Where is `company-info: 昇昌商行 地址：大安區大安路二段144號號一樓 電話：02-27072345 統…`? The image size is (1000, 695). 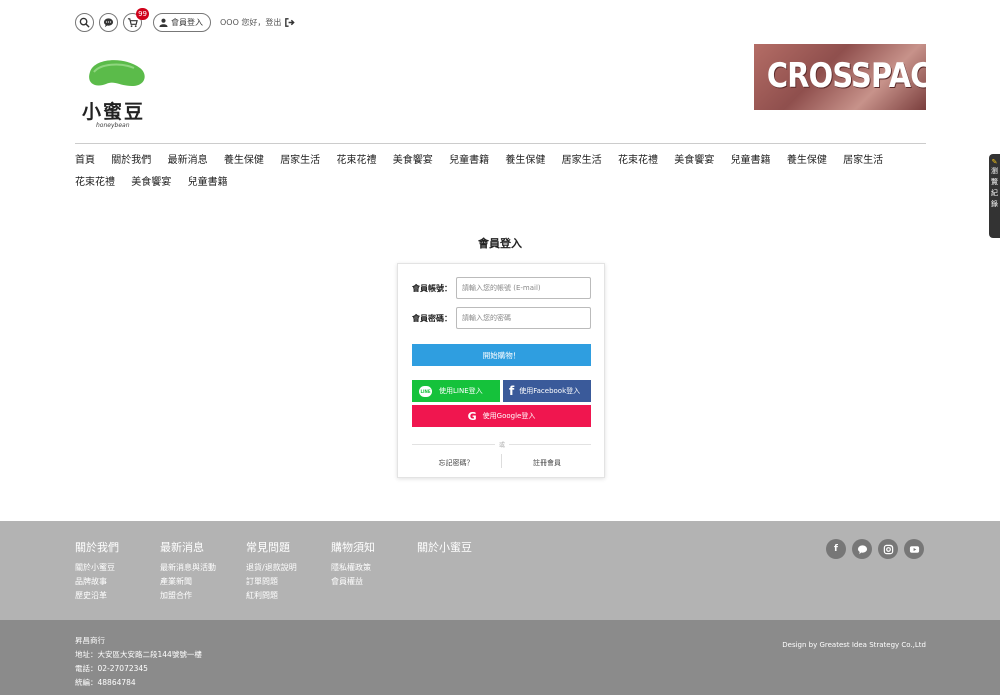
company-info: 昇昌商行 地址：大安區大安路二段144號號一樓 電話：02-27072345 統… is located at coordinates (138, 662).